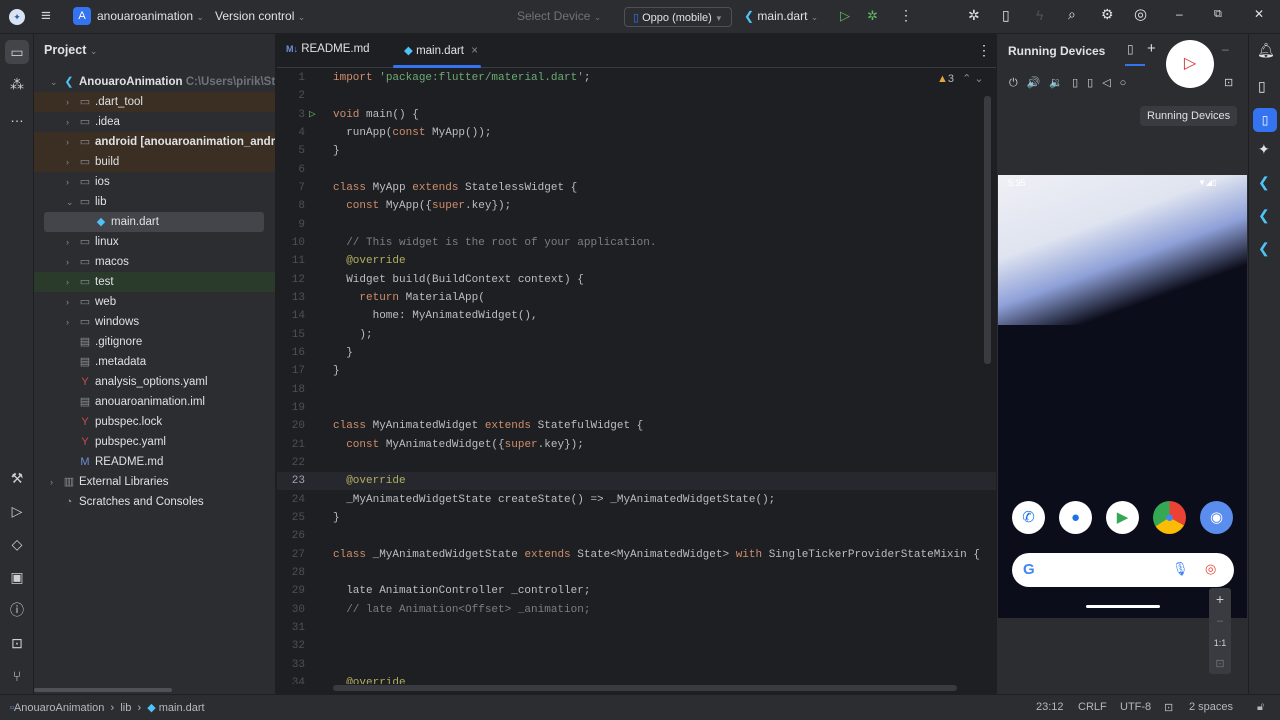  What do you see at coordinates (1123, 570) in the screenshot?
I see `google-search-bar: G 🎙 ◎` at bounding box center [1123, 570].